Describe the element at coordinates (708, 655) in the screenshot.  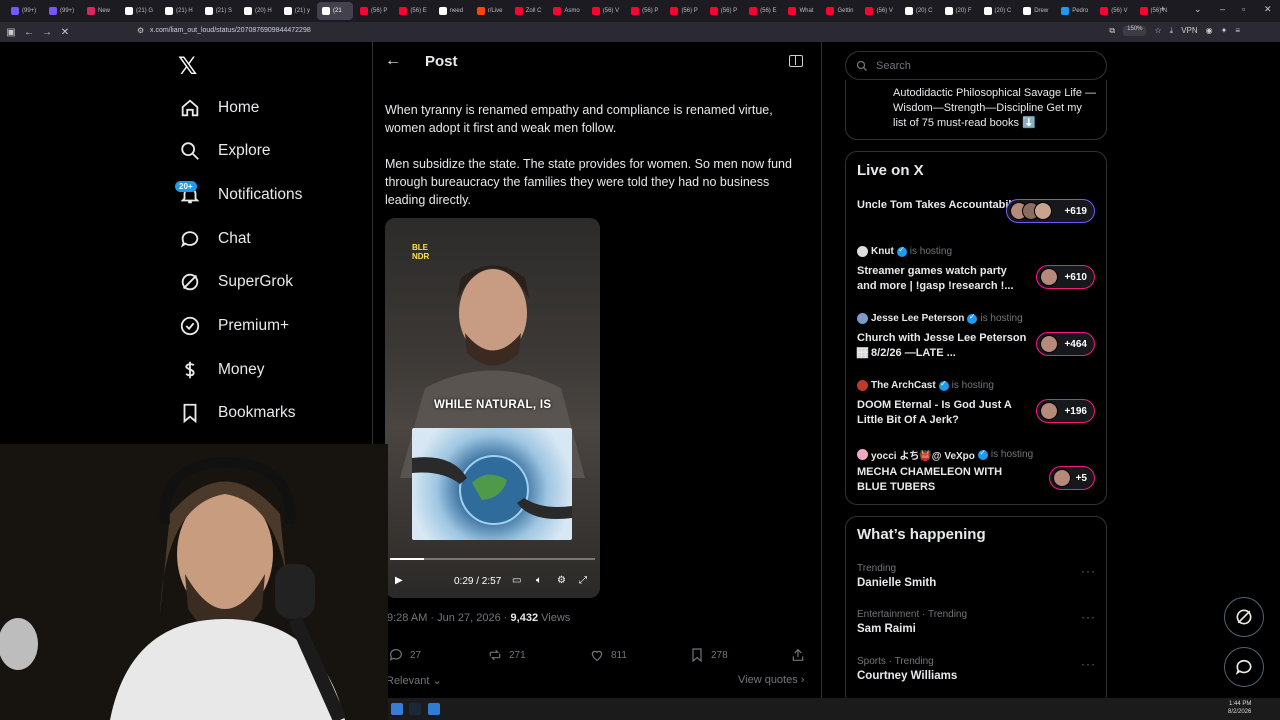
I see `bookmark-button: 278` at that location.